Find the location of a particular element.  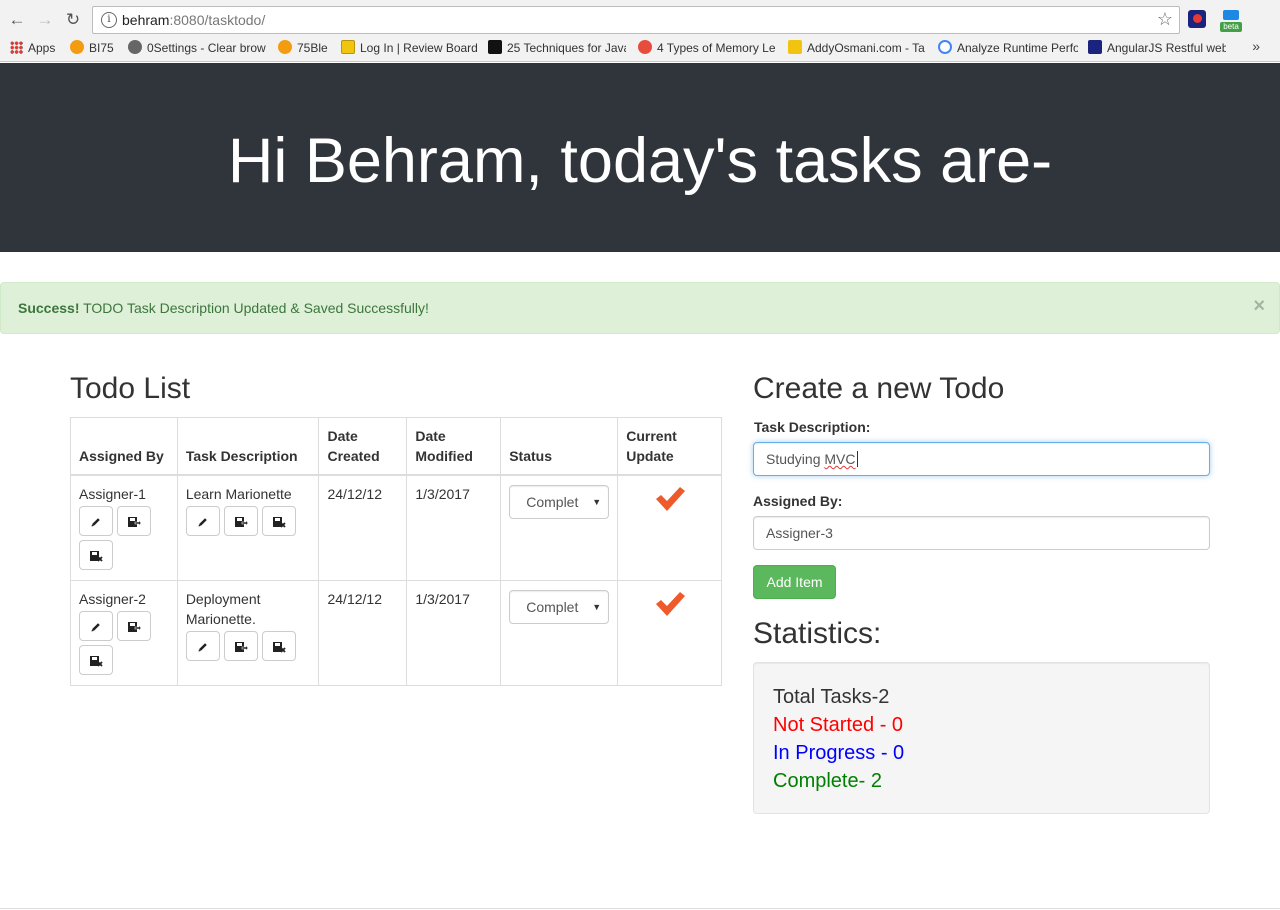

statistics-title: Statistics: is located at coordinates (817, 633).